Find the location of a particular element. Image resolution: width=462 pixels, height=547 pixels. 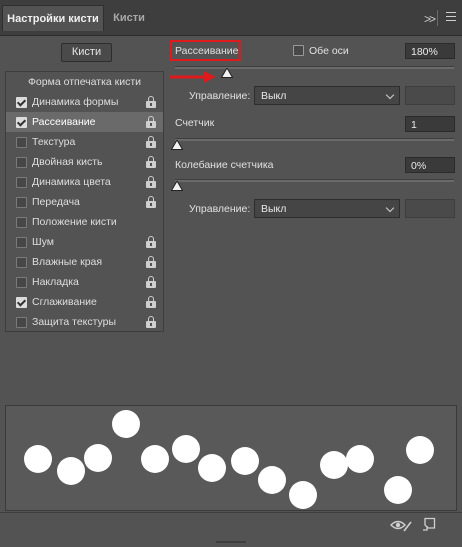

count-jitter-control-select: Выкл is located at coordinates (327, 208).